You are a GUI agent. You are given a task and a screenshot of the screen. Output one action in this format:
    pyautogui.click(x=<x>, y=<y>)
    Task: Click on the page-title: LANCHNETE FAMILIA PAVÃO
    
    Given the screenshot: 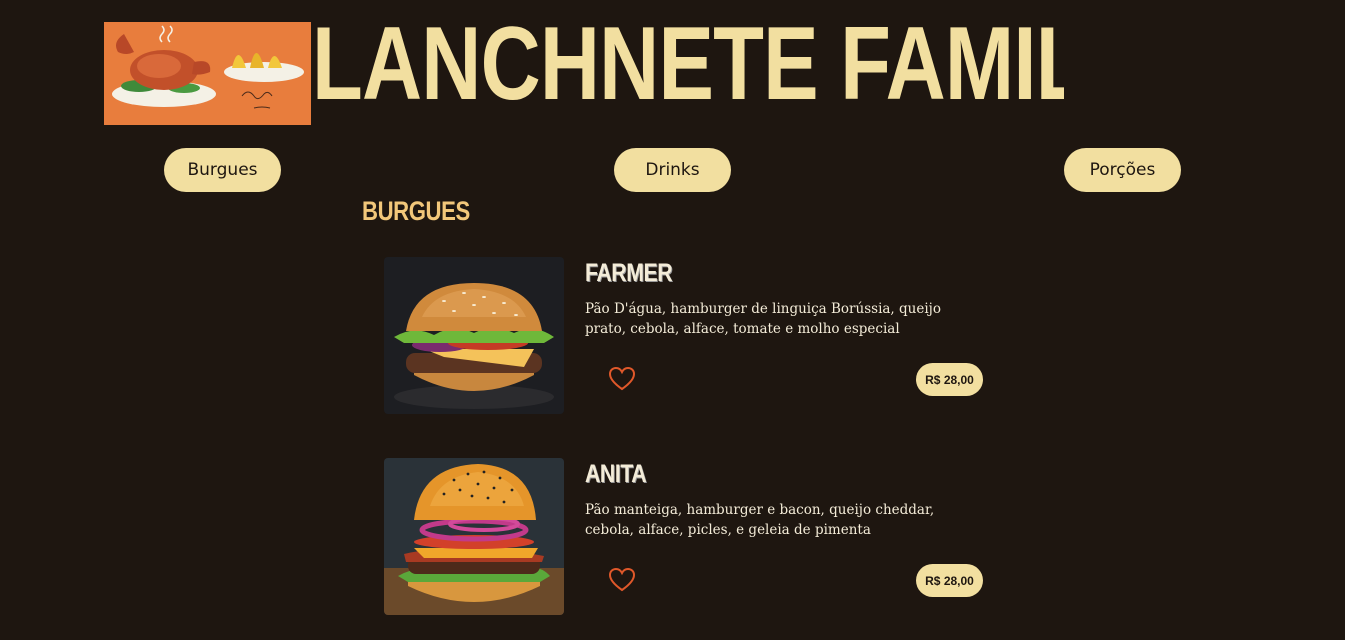 What is the action you would take?
    pyautogui.click(x=688, y=64)
    